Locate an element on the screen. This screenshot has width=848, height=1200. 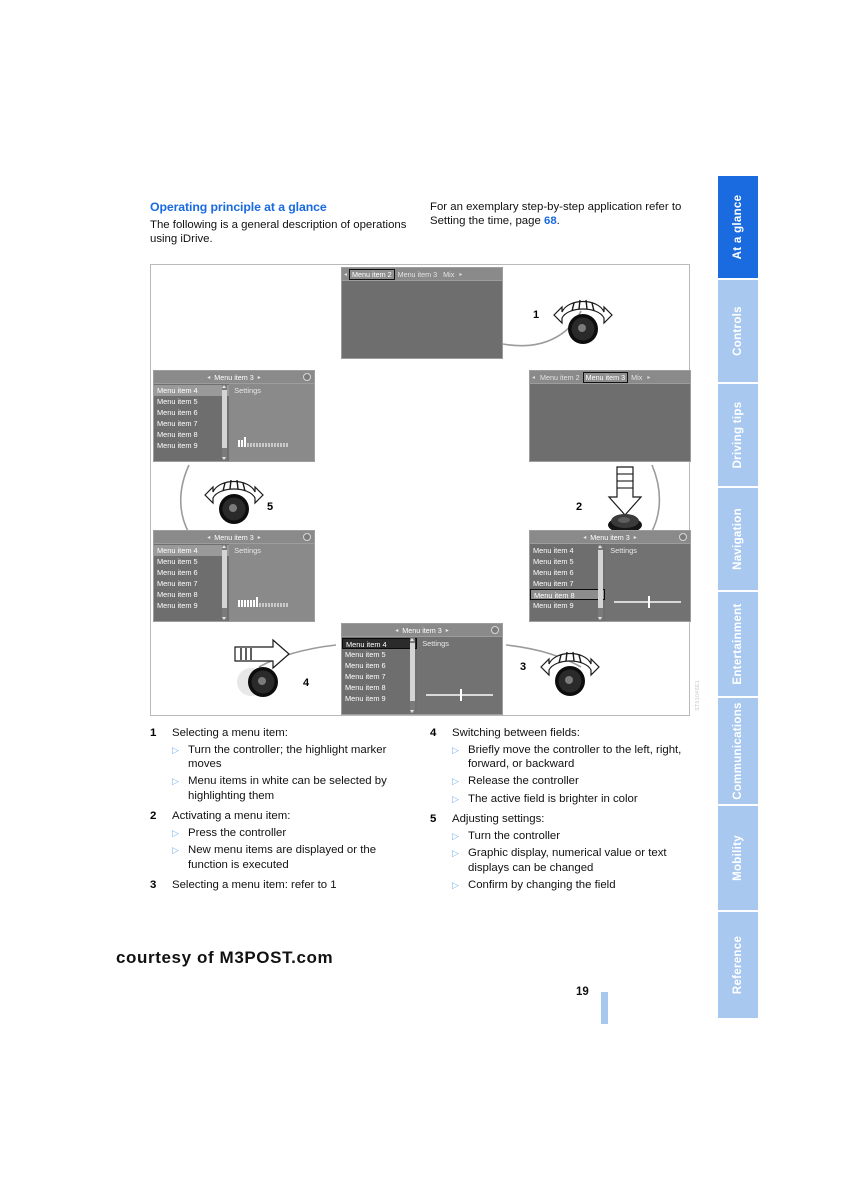
list-item-selected: Menu item 8 is located at coordinates (568, 594).